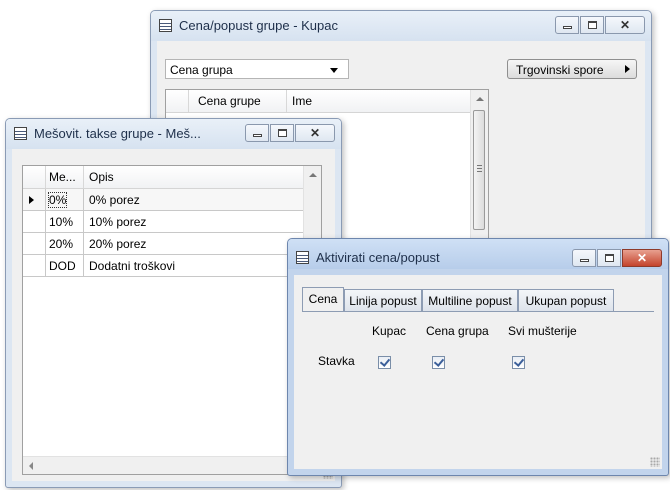  I want to click on cell-code: 0%, so click(57, 200).